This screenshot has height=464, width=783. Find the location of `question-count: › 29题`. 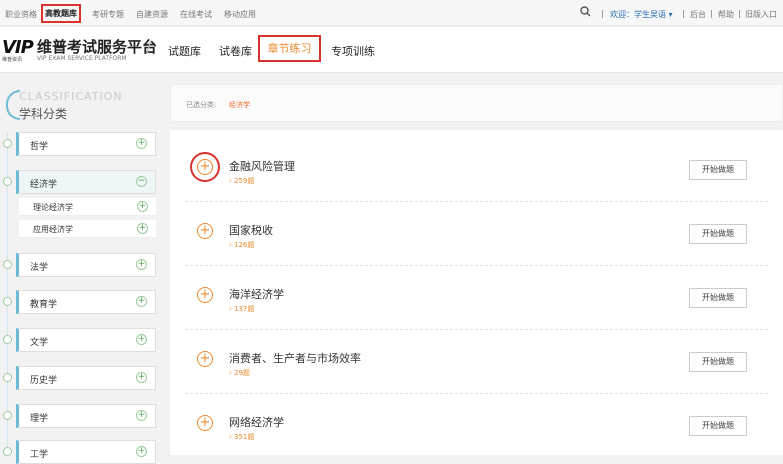

question-count: › 29题 is located at coordinates (239, 373).